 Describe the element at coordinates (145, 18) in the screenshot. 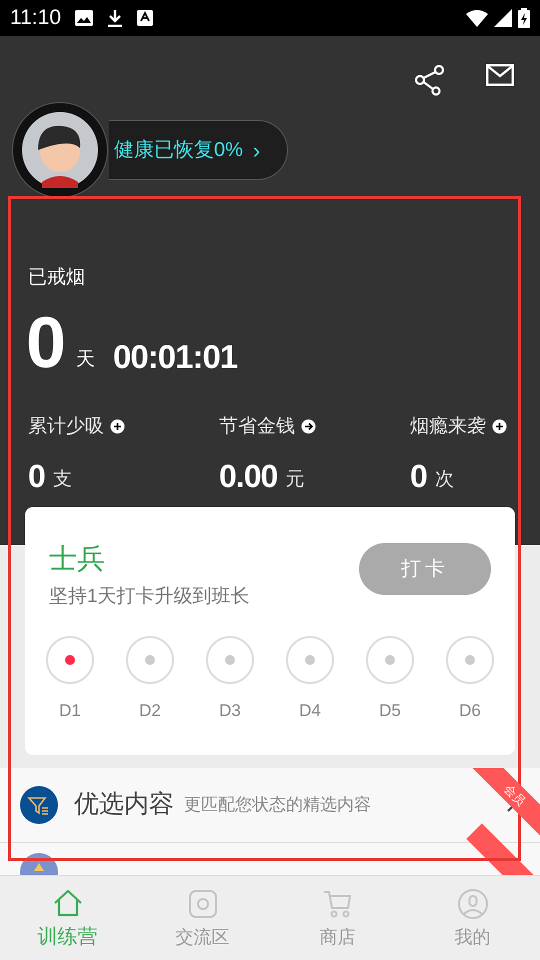

I see `font-icon` at that location.